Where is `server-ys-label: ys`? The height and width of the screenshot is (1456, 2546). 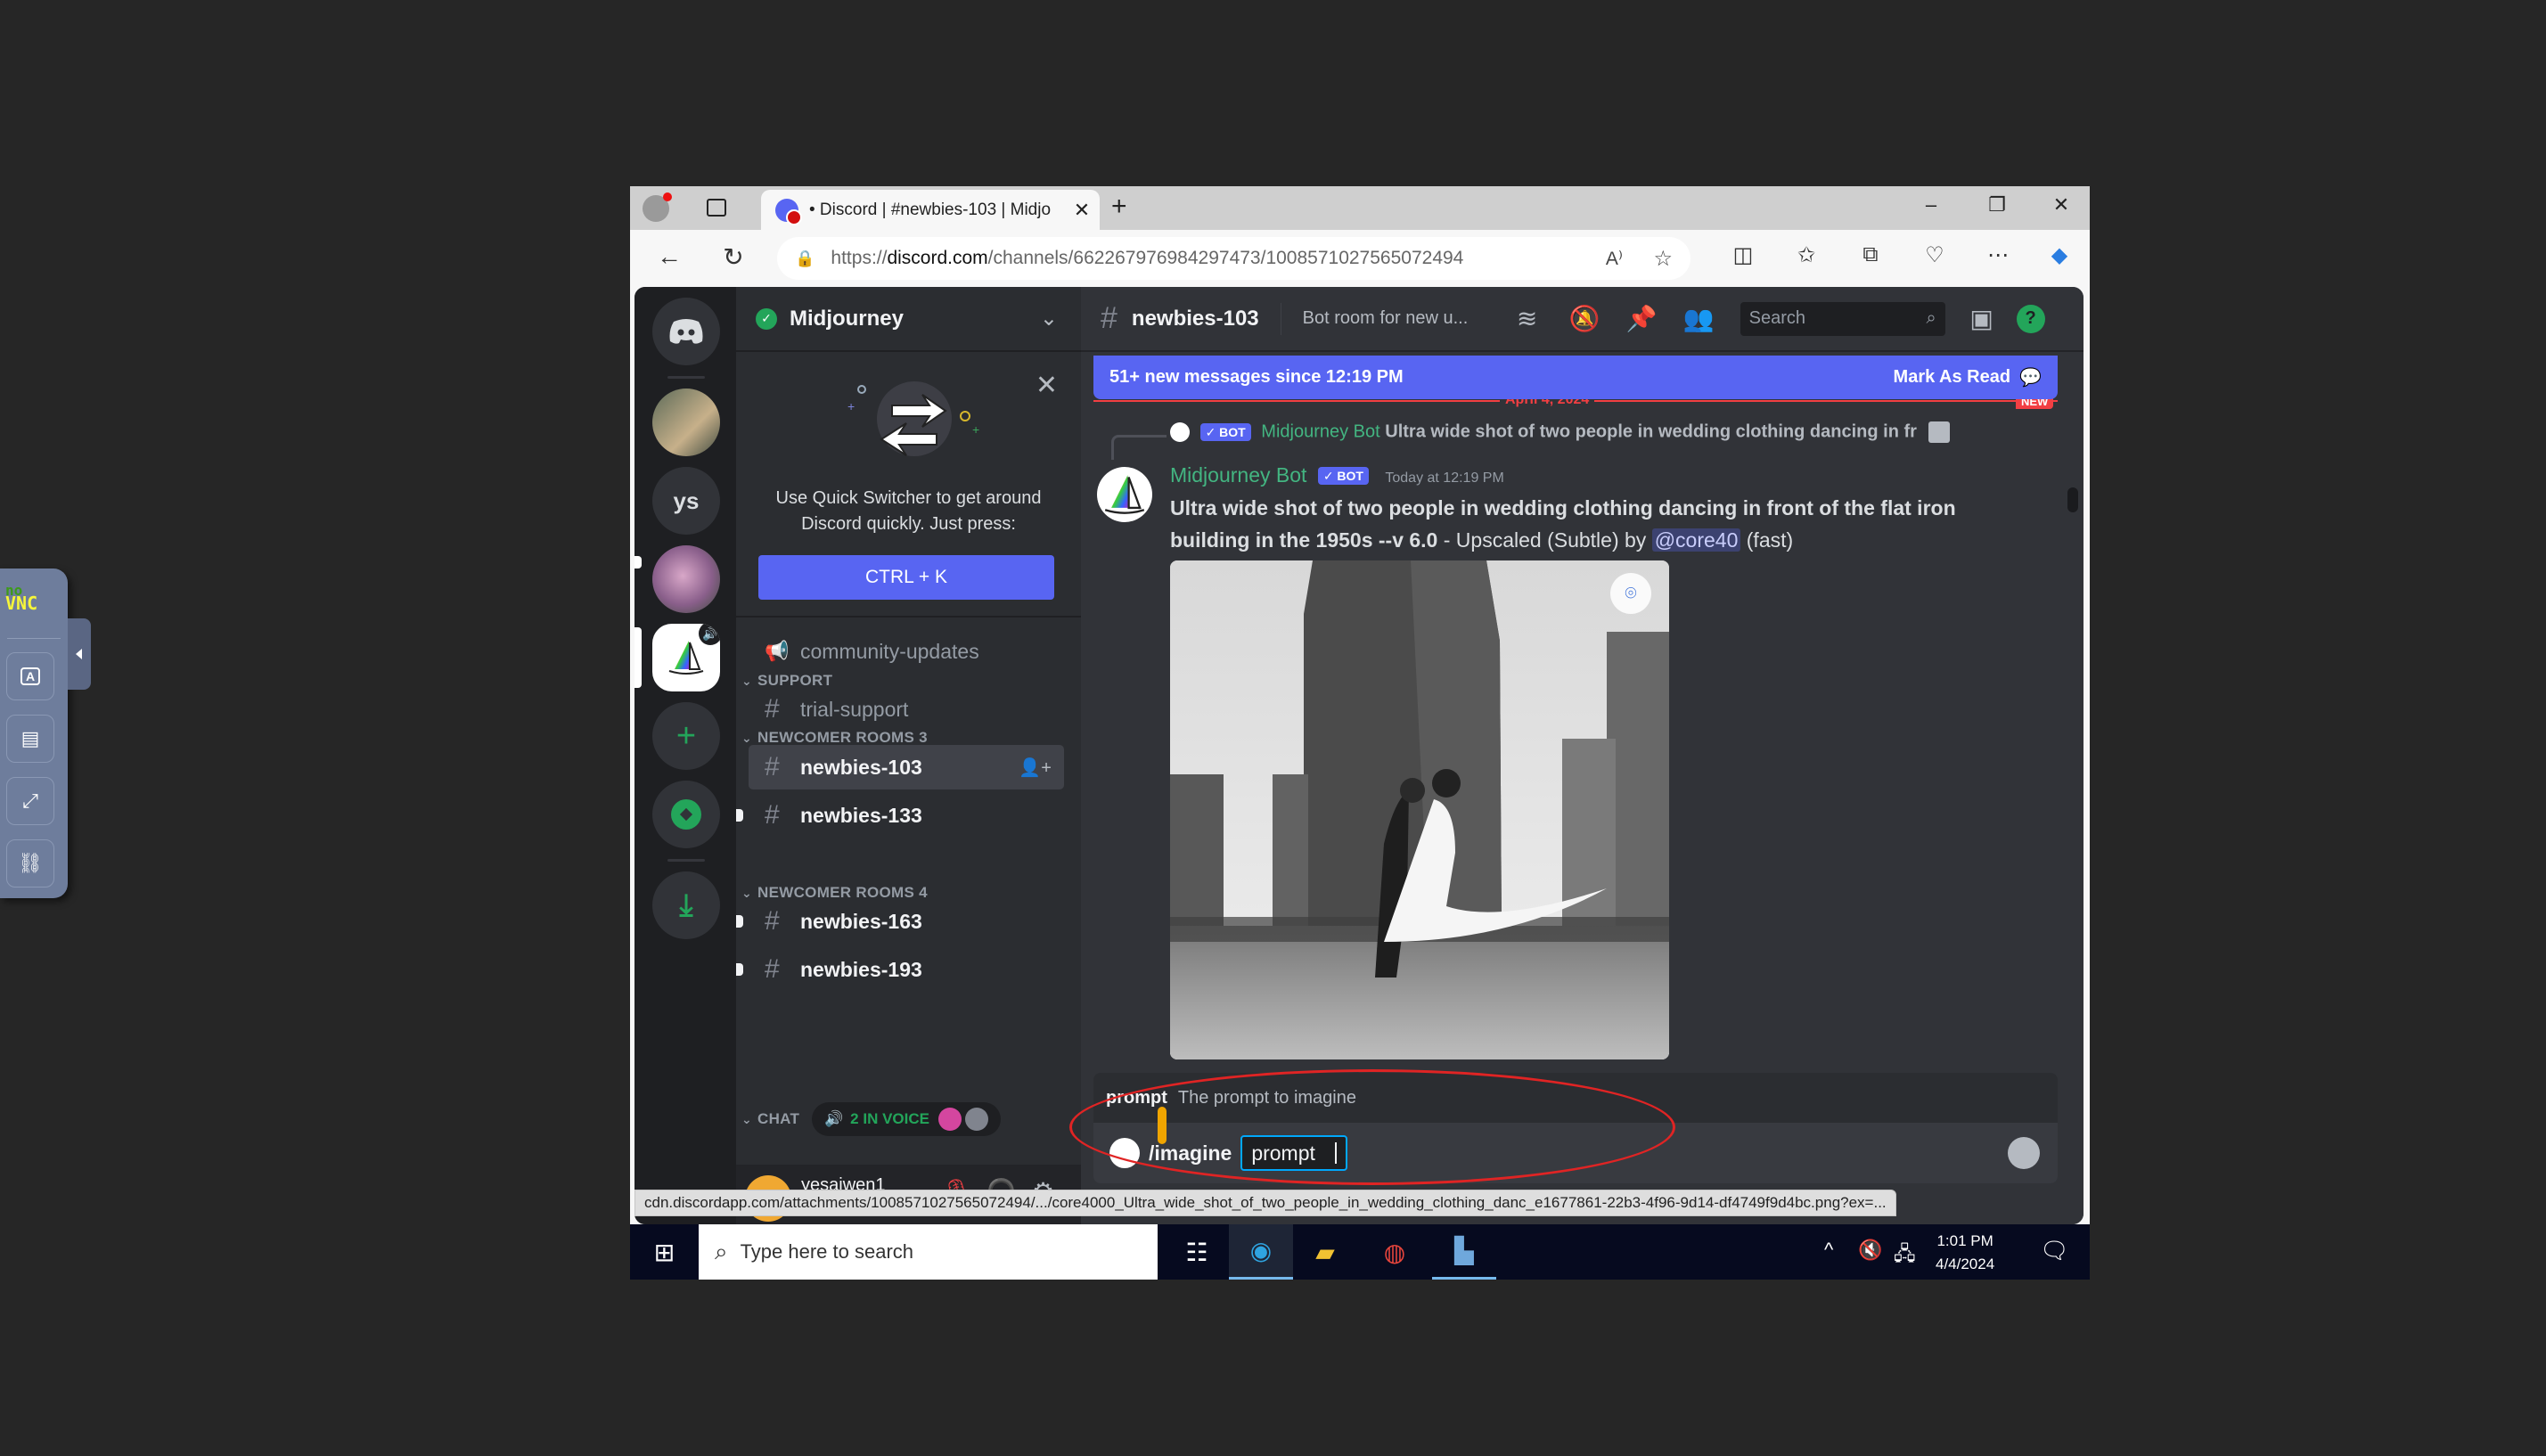 server-ys-label: ys is located at coordinates (686, 500).